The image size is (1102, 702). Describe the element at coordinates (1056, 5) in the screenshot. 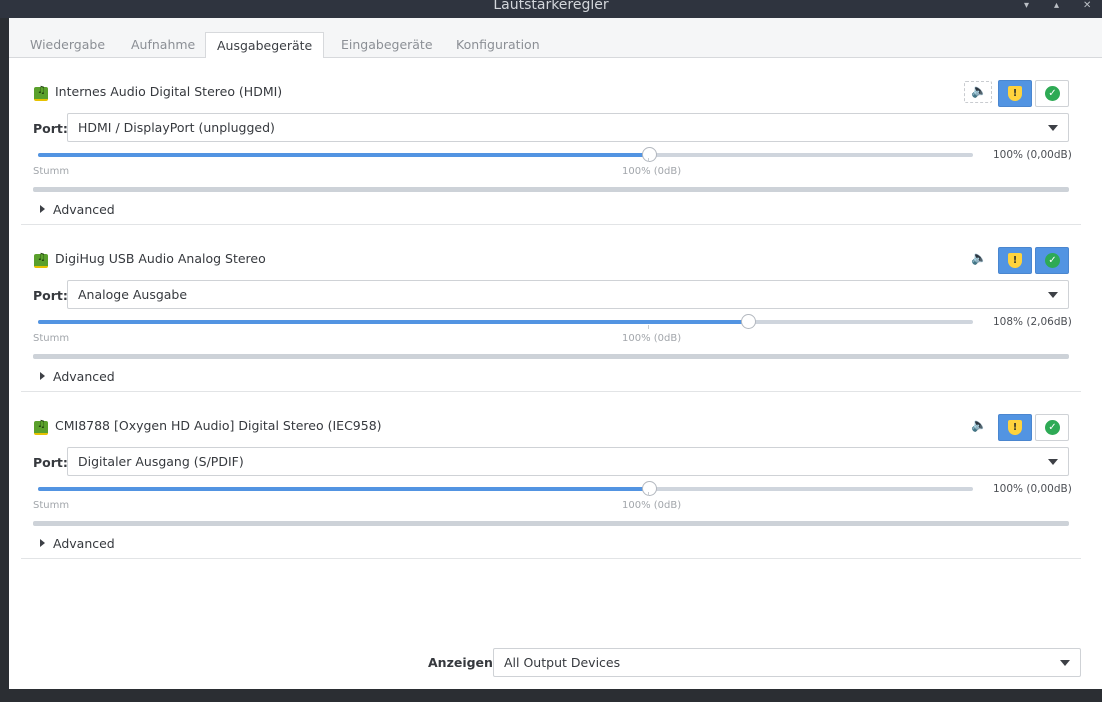

I see `maximize-button: ▴` at that location.